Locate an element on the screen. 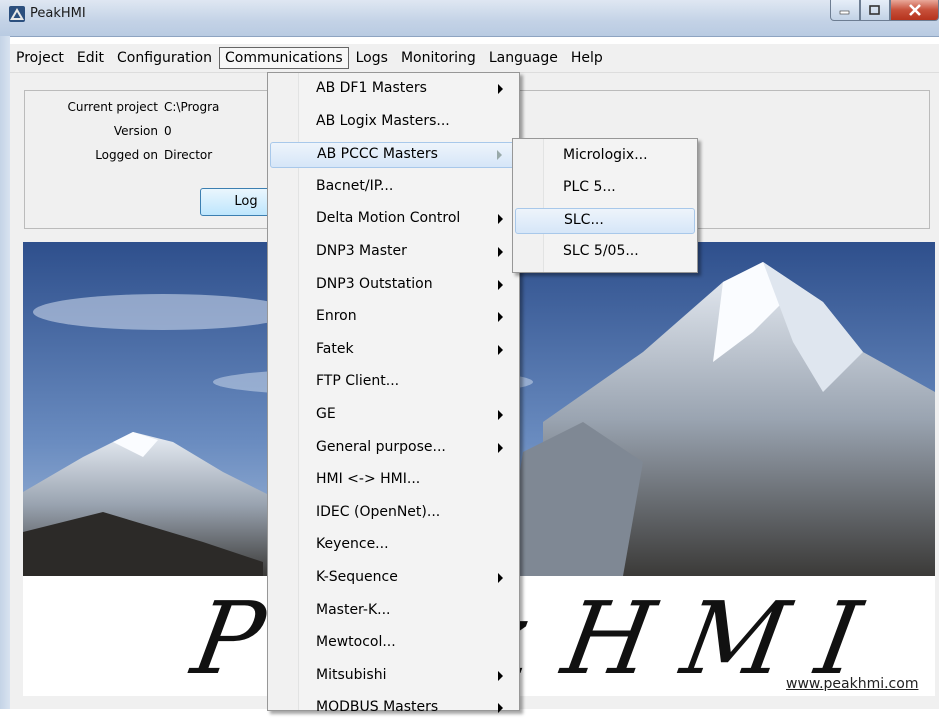 Image resolution: width=939 pixels, height=720 pixels. menu-edit: Edit is located at coordinates (90, 58).